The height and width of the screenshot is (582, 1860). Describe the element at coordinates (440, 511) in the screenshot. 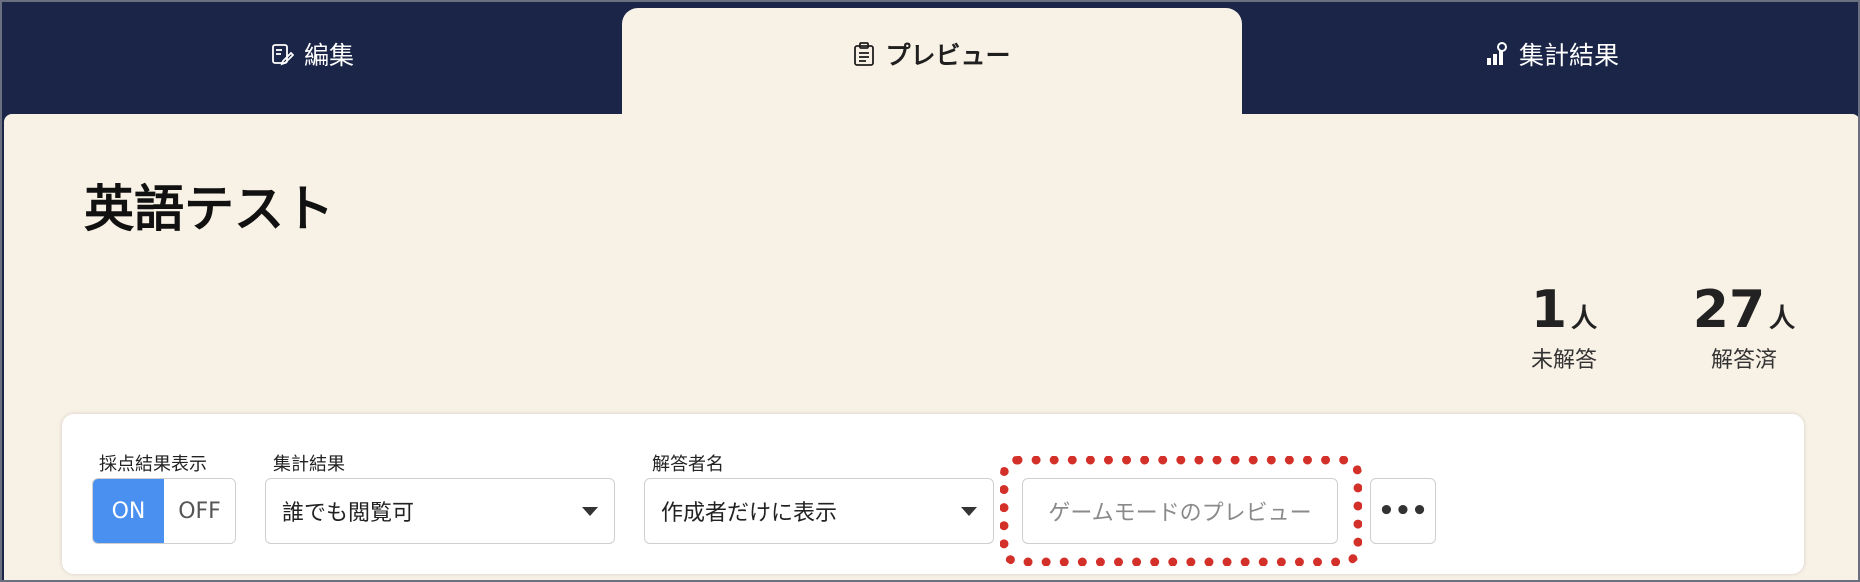

I see `results-visibility-select: 誰でも閲覧可` at that location.